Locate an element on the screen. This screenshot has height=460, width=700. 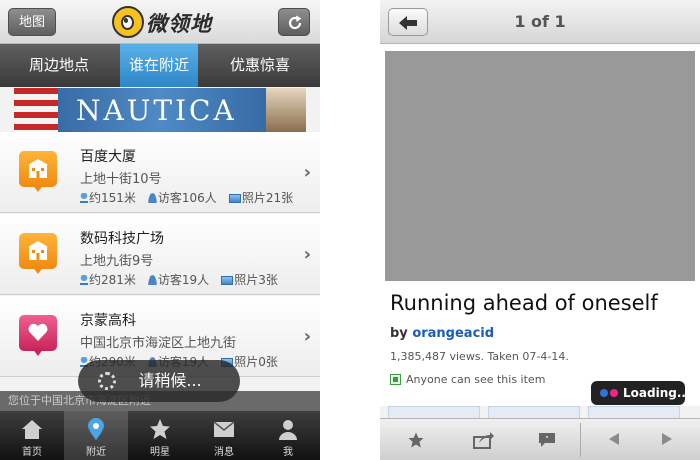
ad-banner: NAUTICA is located at coordinates (160, 110).